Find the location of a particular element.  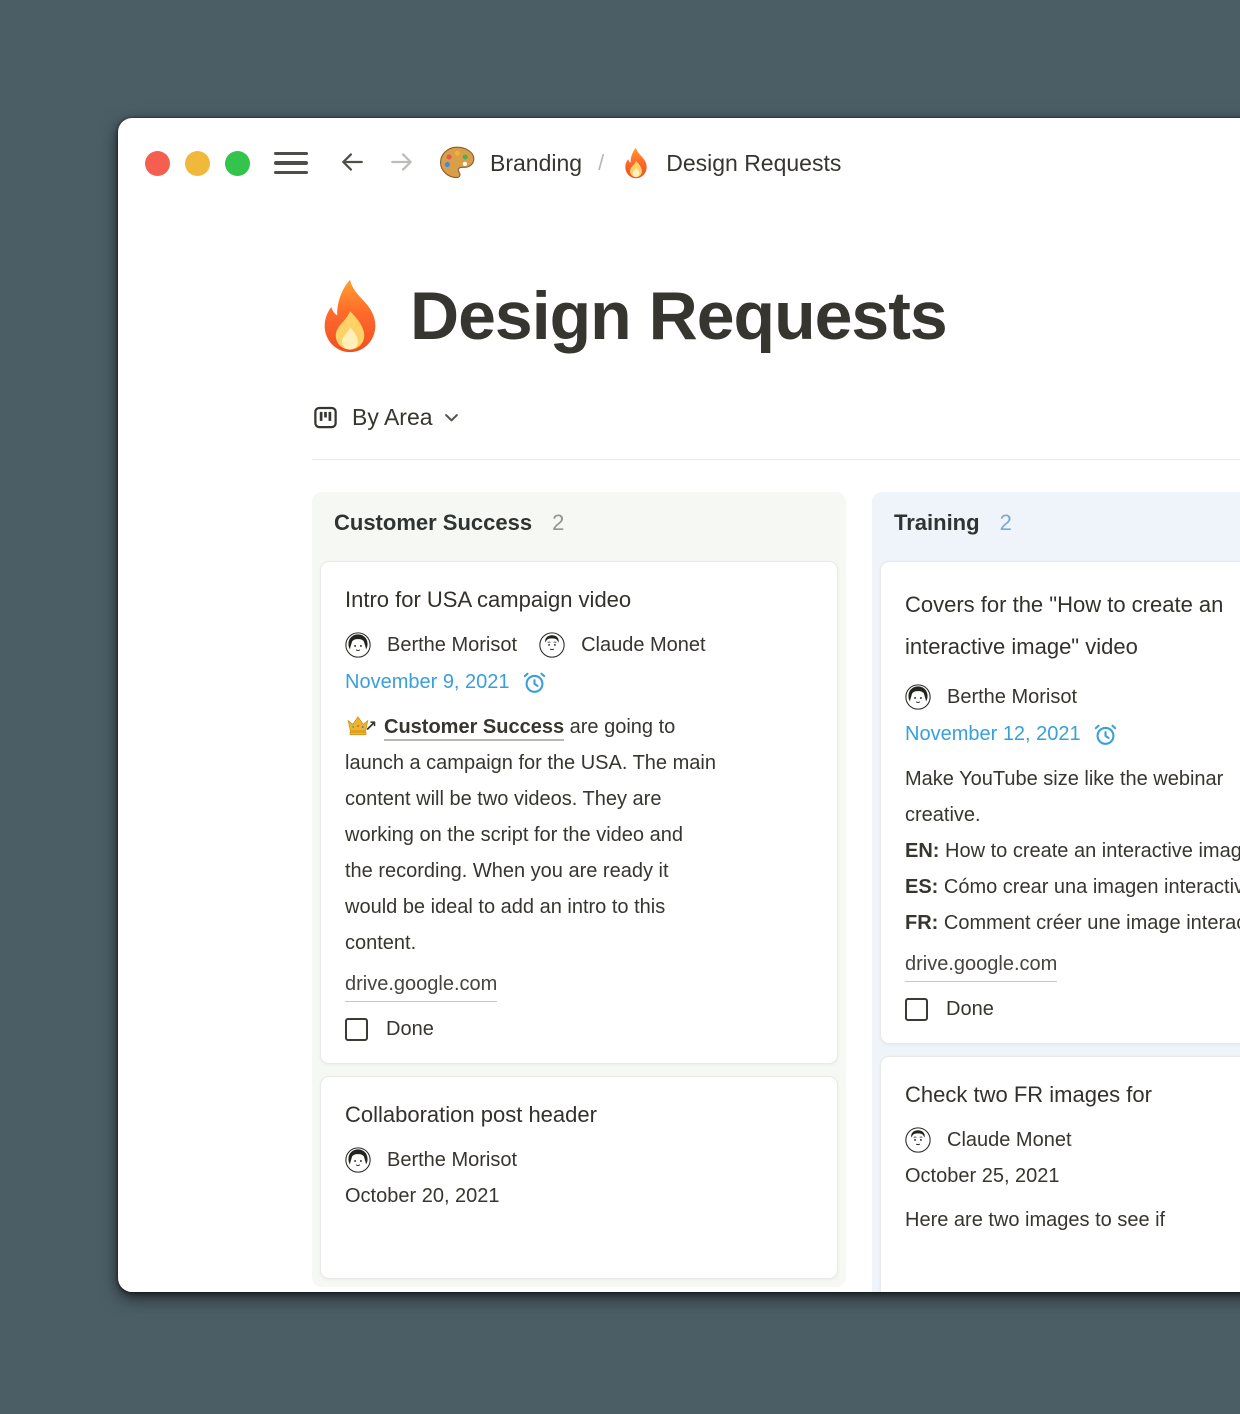

date-text: November 9, 2021 is located at coordinates (427, 682).